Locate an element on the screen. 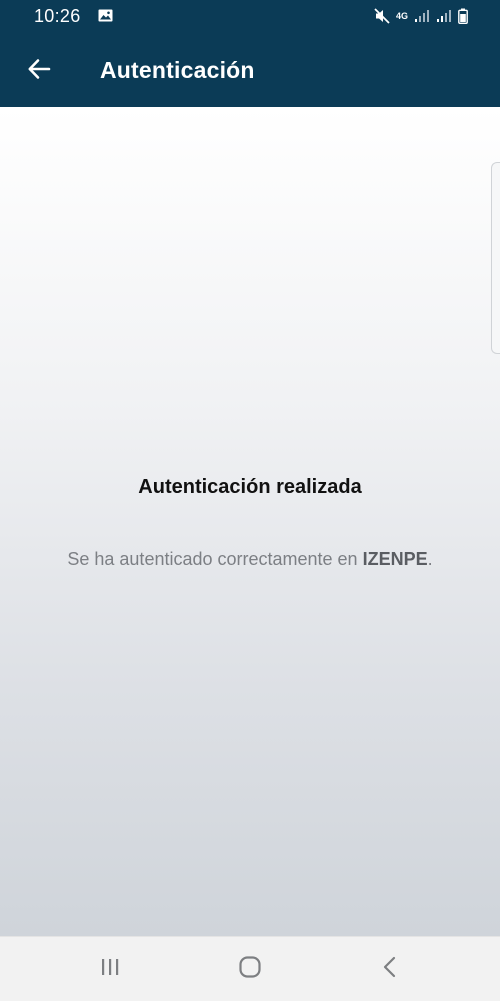  system-nav-bar is located at coordinates (250, 968).